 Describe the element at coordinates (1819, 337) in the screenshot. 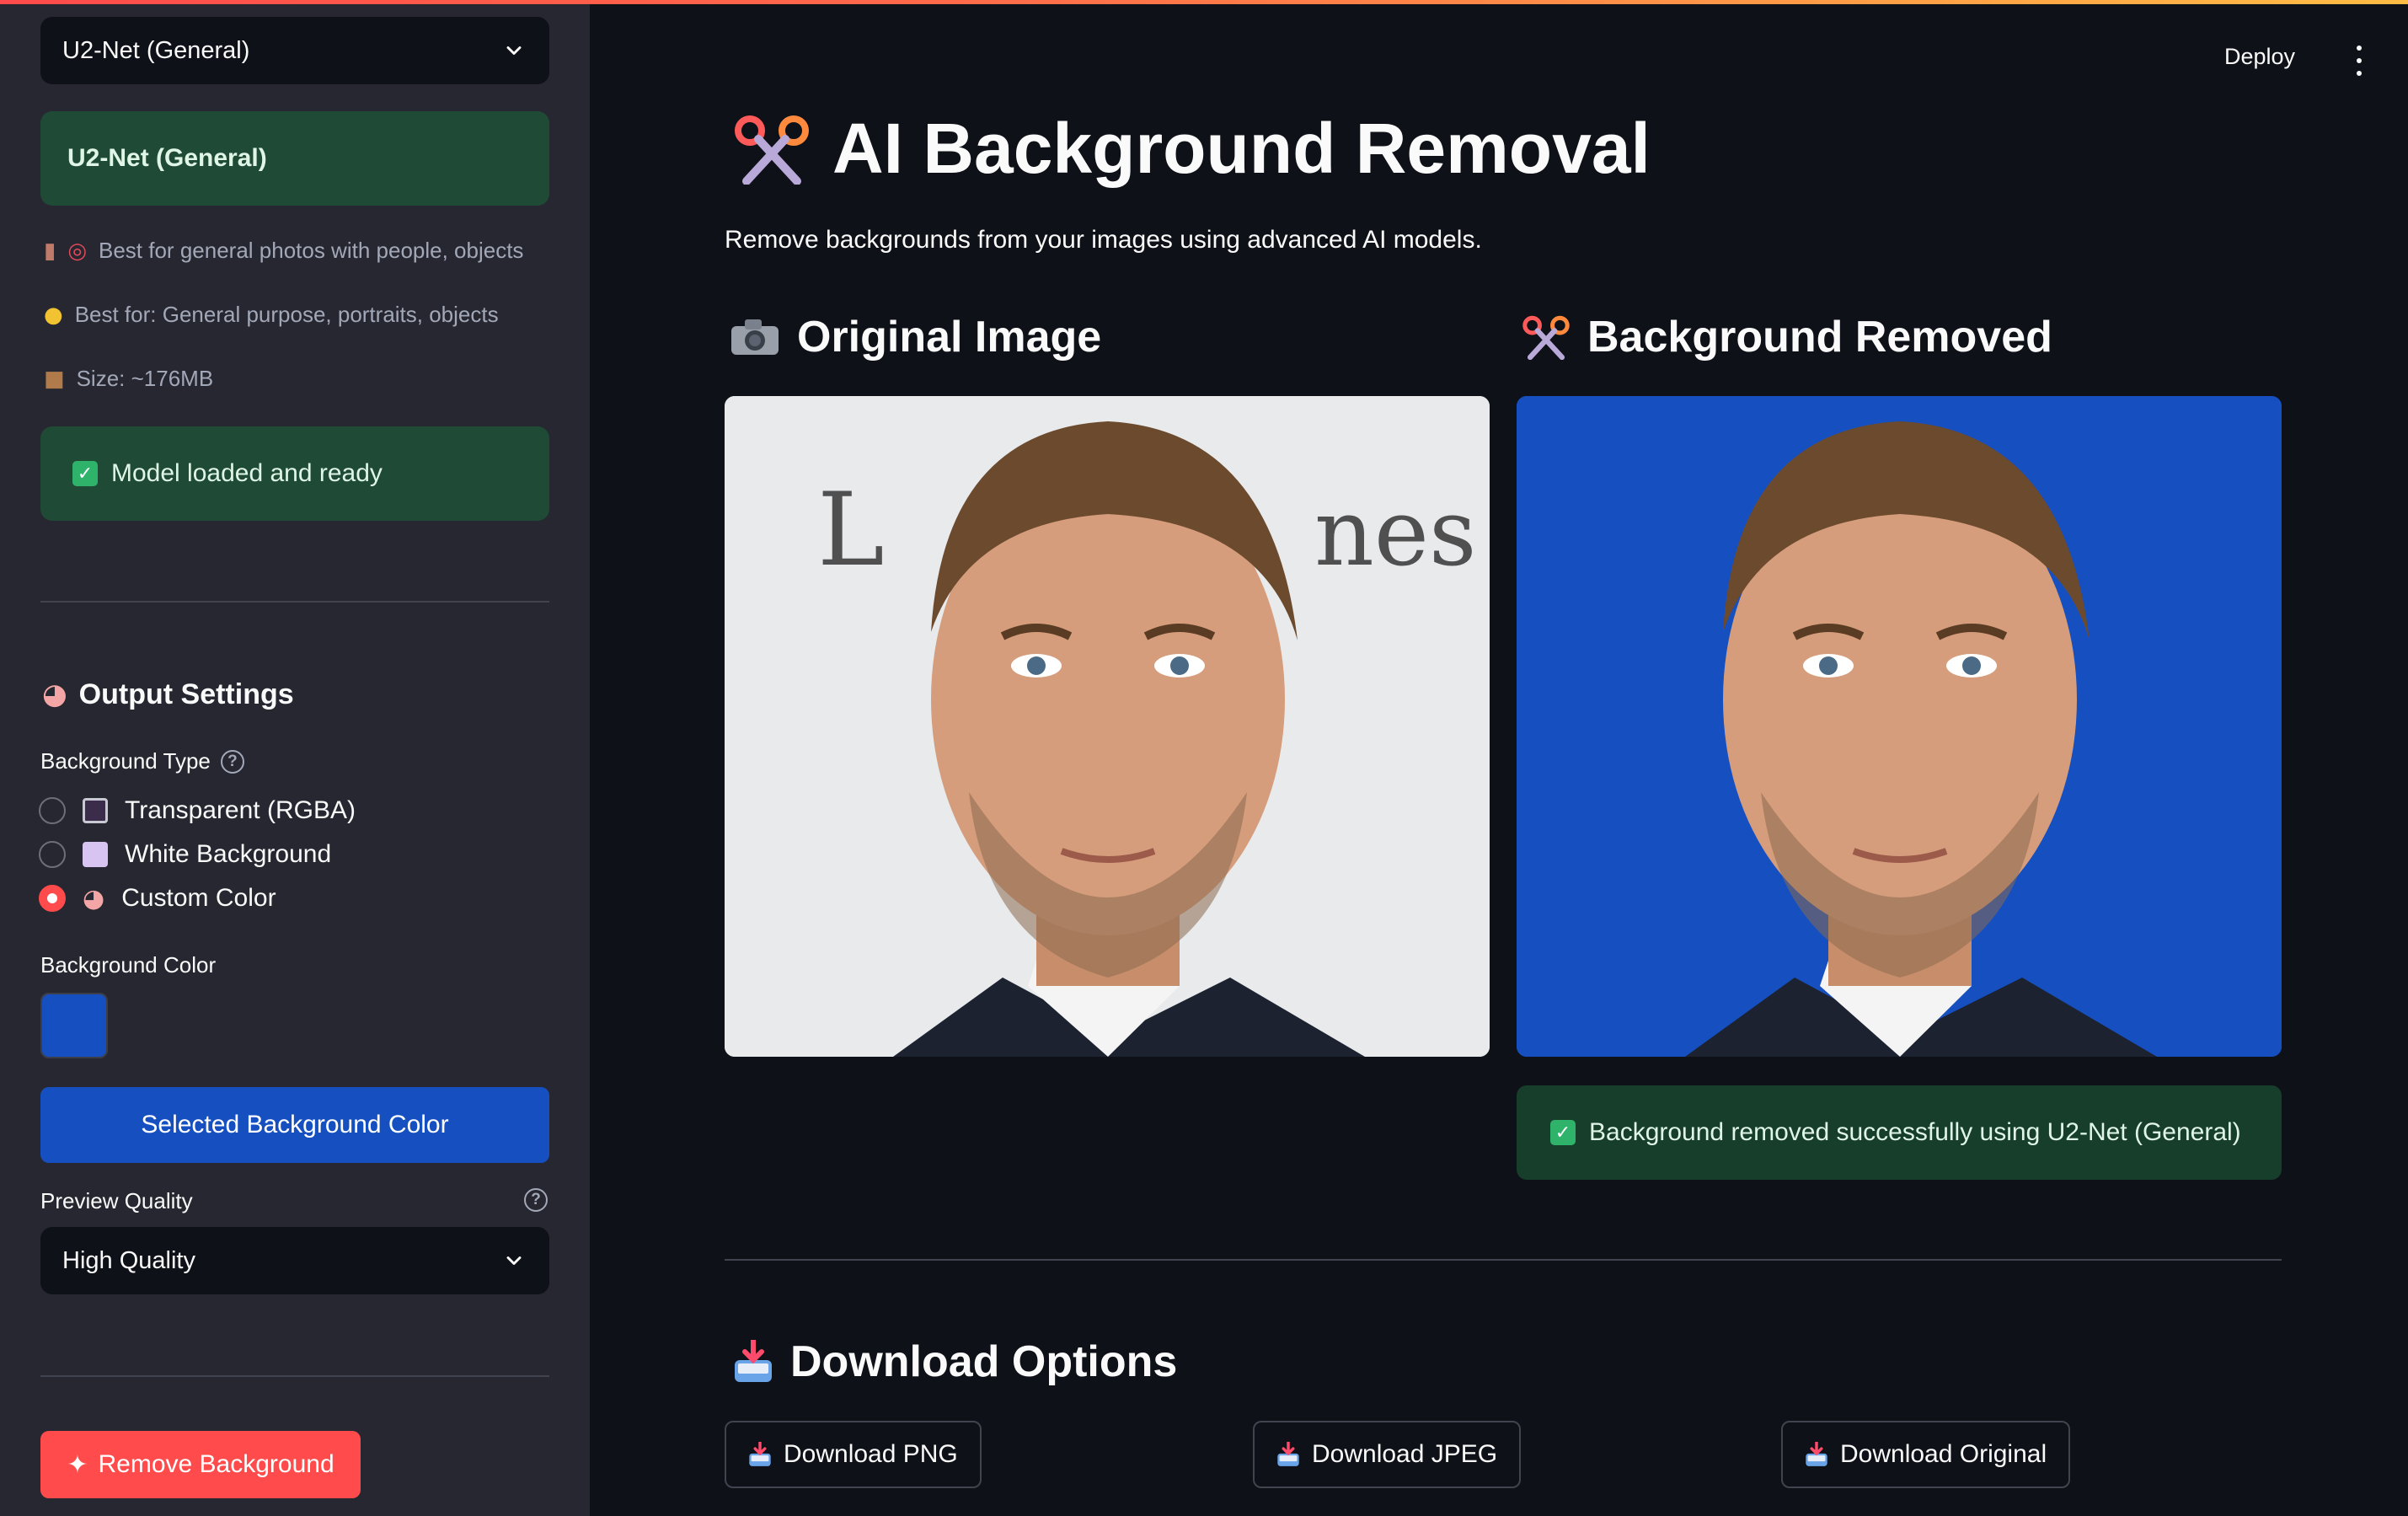

I see `removed-heading-text: Background Removed` at that location.